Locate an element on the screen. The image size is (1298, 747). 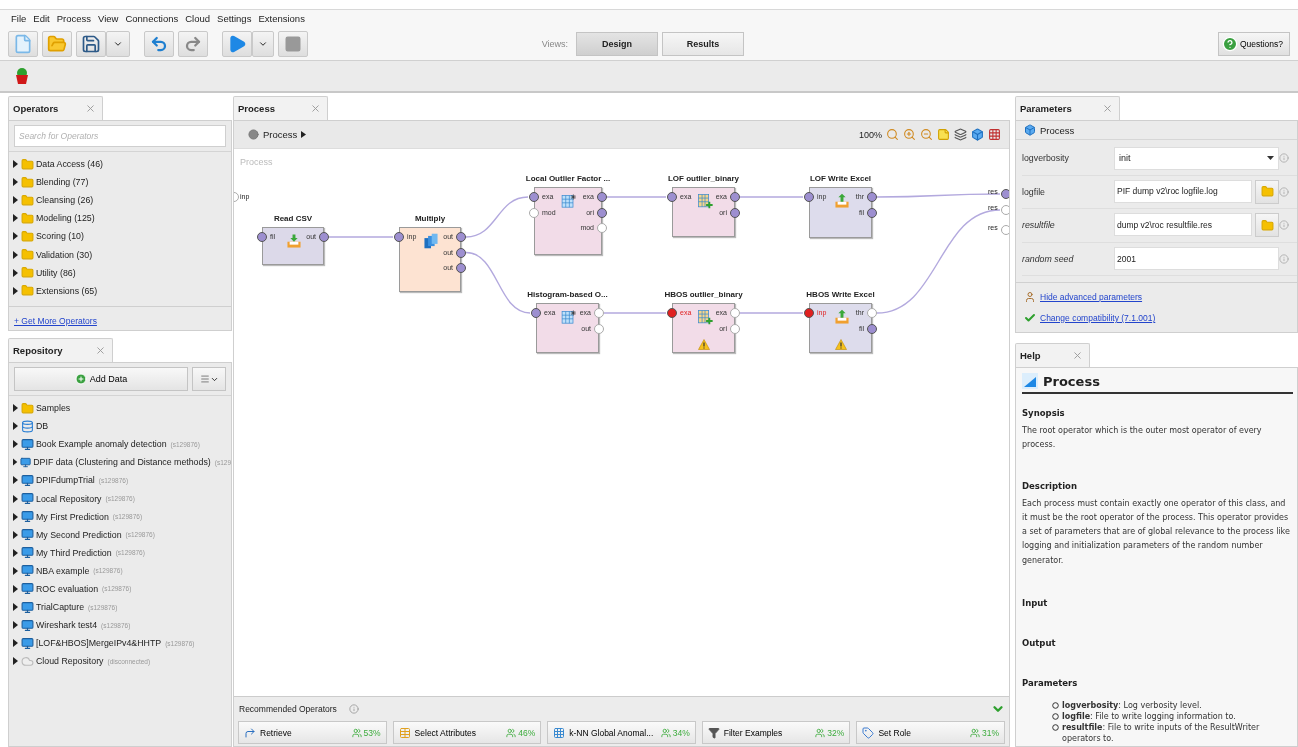
operator-suggestion: Retrieve 53% is located at coordinates (312, 732).